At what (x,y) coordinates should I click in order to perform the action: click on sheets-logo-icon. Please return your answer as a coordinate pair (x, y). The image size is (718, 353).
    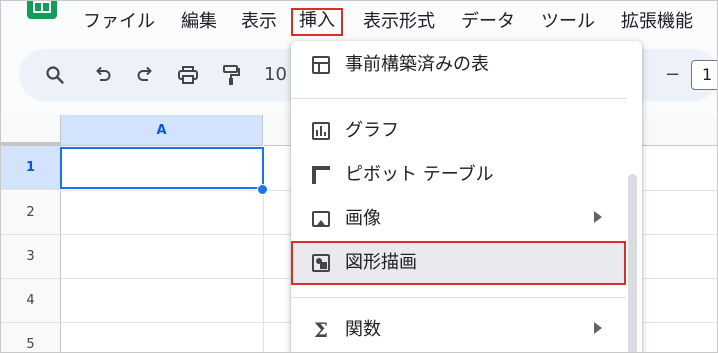
    Looking at the image, I should click on (42, 10).